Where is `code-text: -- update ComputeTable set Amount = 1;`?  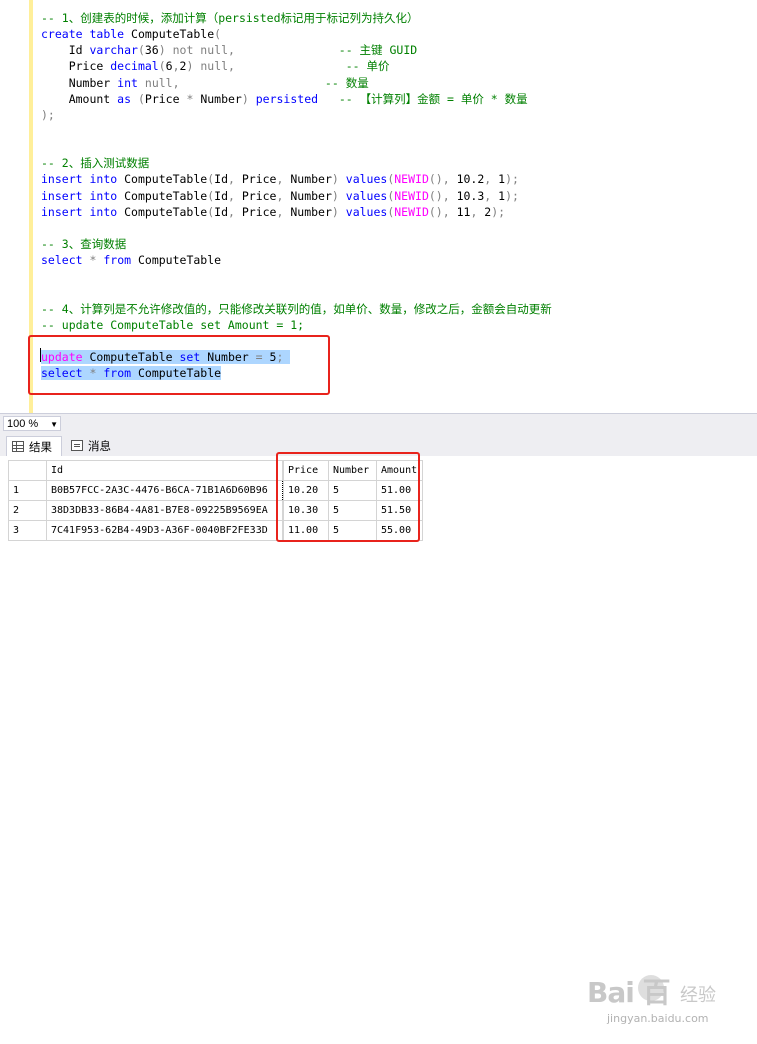 code-text: -- update ComputeTable set Amount = 1; is located at coordinates (172, 325).